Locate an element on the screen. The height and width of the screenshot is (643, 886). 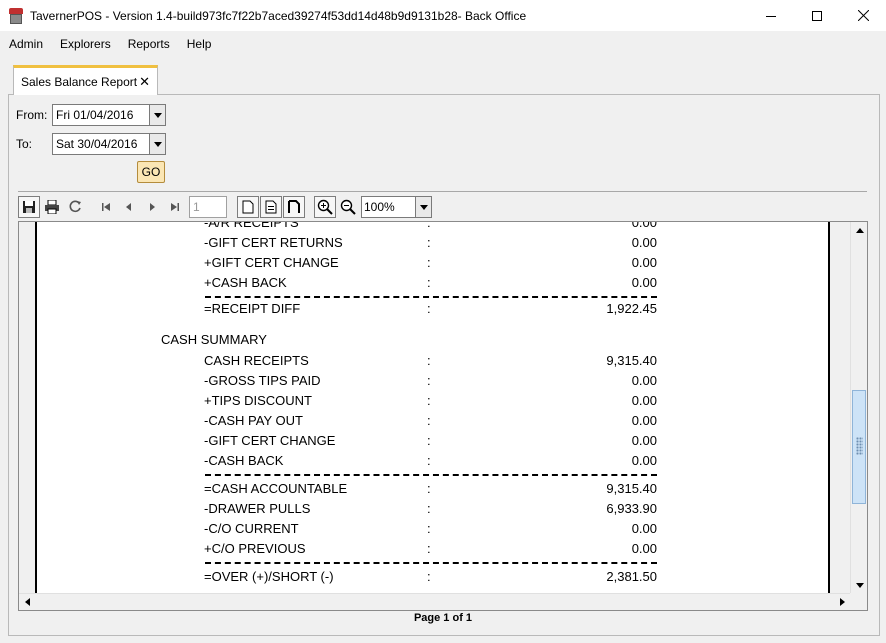
horizontal-scrollbar is located at coordinates (435, 601).